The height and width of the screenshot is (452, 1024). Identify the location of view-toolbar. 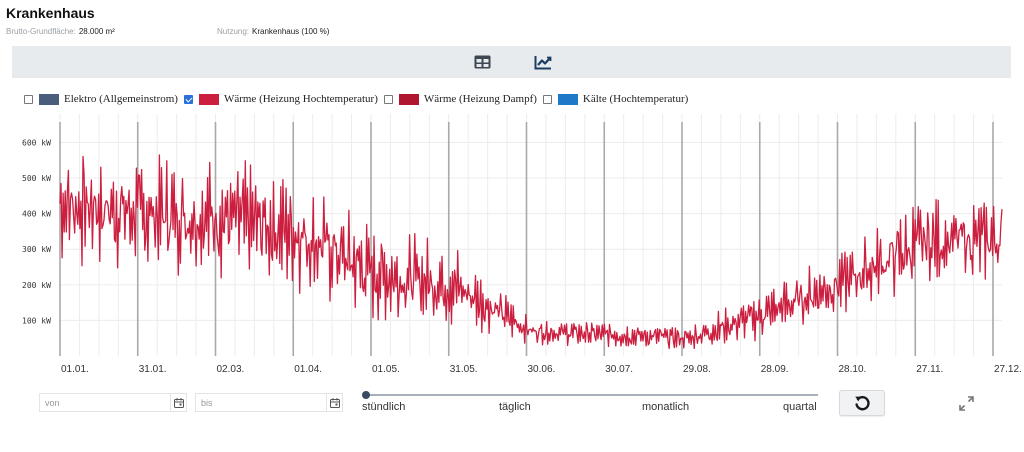
(511, 62).